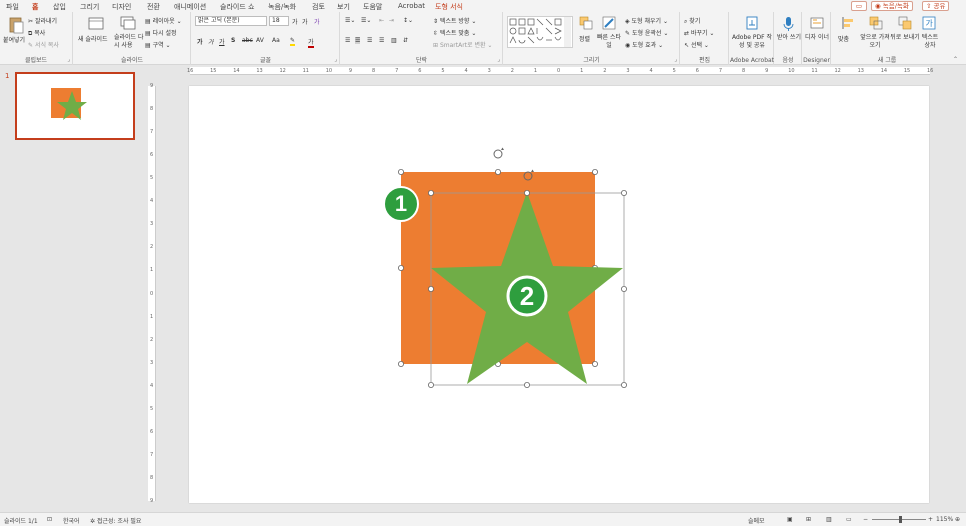 Image resolution: width=966 pixels, height=526 pixels. Describe the element at coordinates (644, 44) in the screenshot. I see `shape-effects-button: ◉ 도형 효과 ⌄` at that location.